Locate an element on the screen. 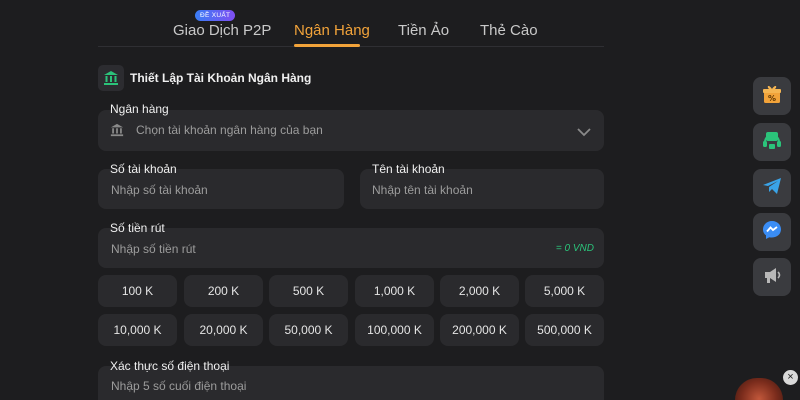 This screenshot has height=400, width=800. tab-crypto: Tiền Ảo is located at coordinates (423, 30).